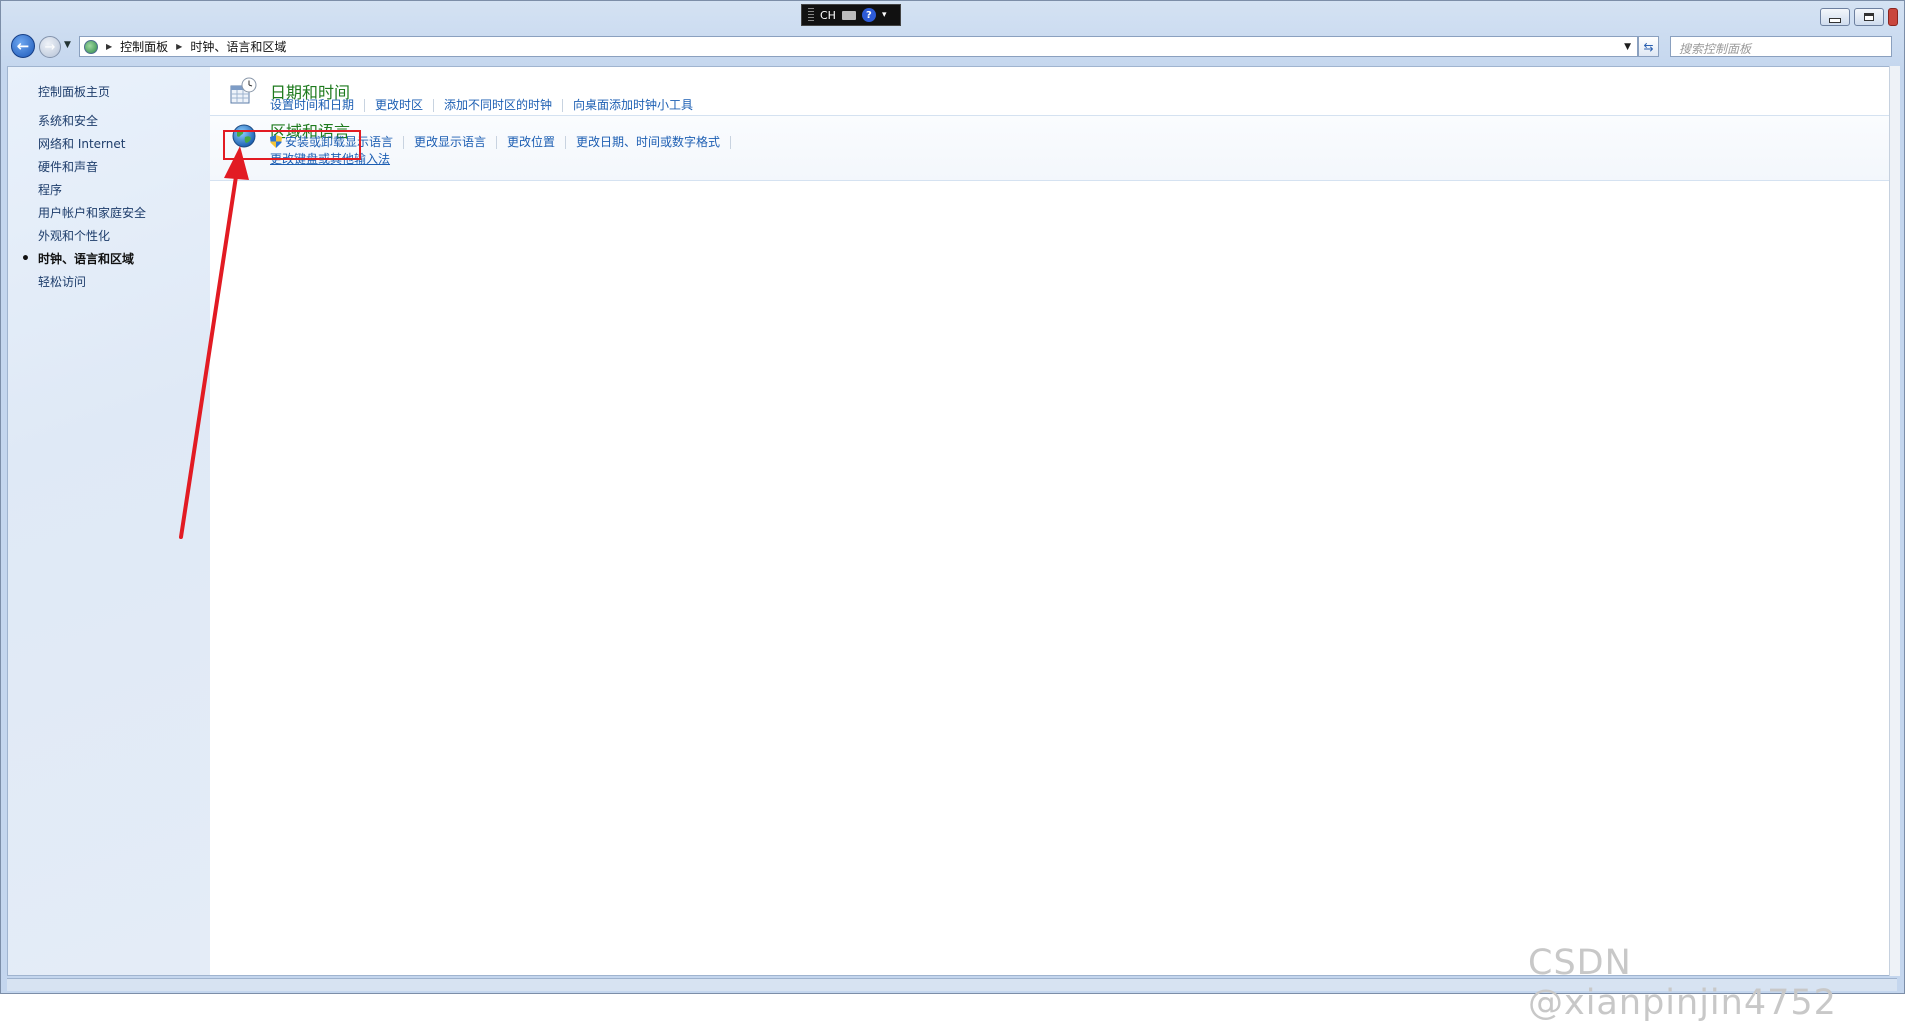 The width and height of the screenshot is (1905, 1023). I want to click on maximize-icon, so click(1869, 17).